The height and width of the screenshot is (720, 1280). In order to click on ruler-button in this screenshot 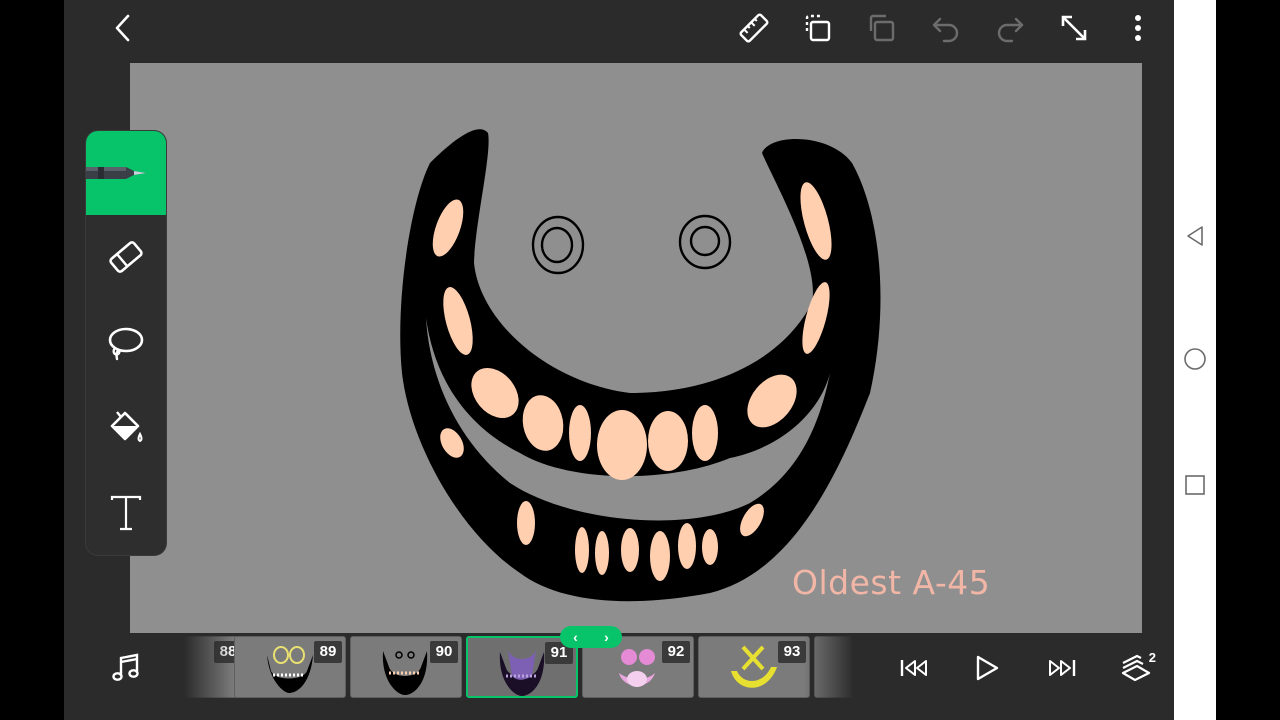, I will do `click(754, 28)`.